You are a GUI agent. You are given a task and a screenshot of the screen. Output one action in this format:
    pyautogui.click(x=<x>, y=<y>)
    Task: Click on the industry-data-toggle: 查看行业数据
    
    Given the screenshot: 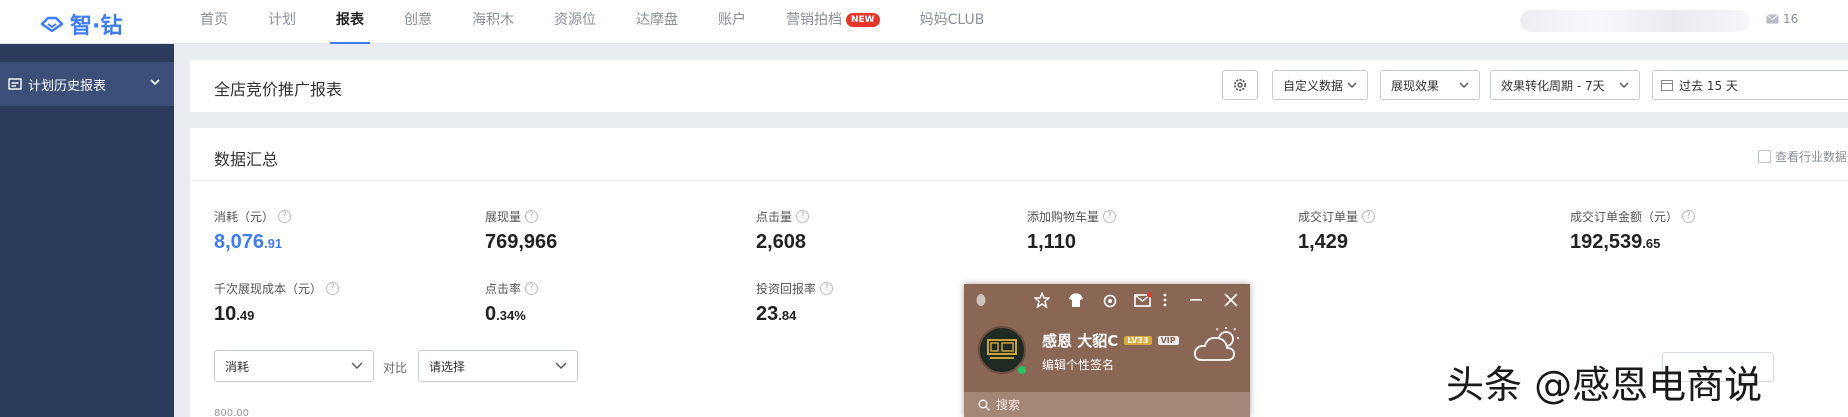 What is the action you would take?
    pyautogui.click(x=1802, y=156)
    